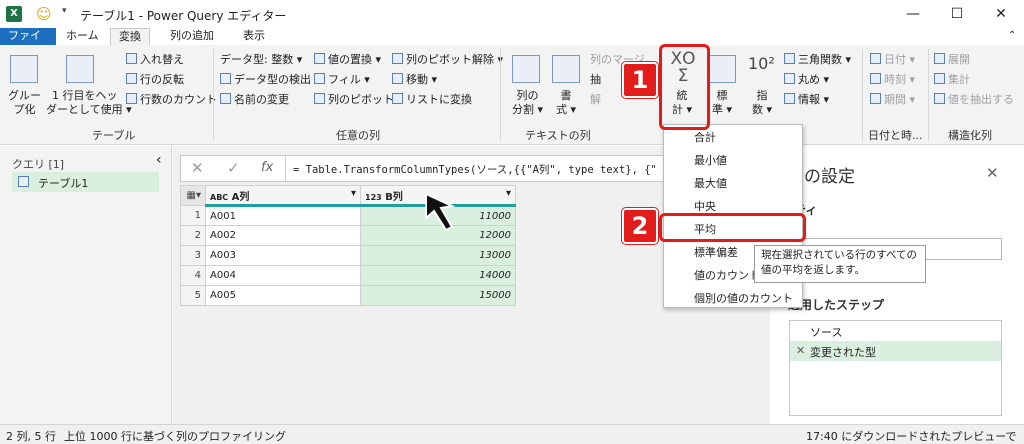  What do you see at coordinates (817, 60) in the screenshot?
I see `trig-button: 三角関数 ▾` at bounding box center [817, 60].